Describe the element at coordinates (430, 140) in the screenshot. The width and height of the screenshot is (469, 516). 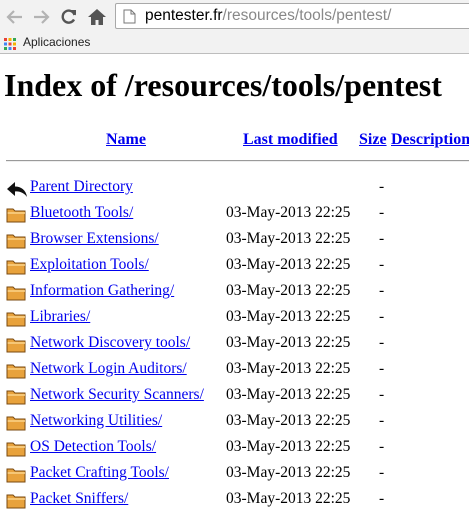
I see `column-header-description: Description` at that location.